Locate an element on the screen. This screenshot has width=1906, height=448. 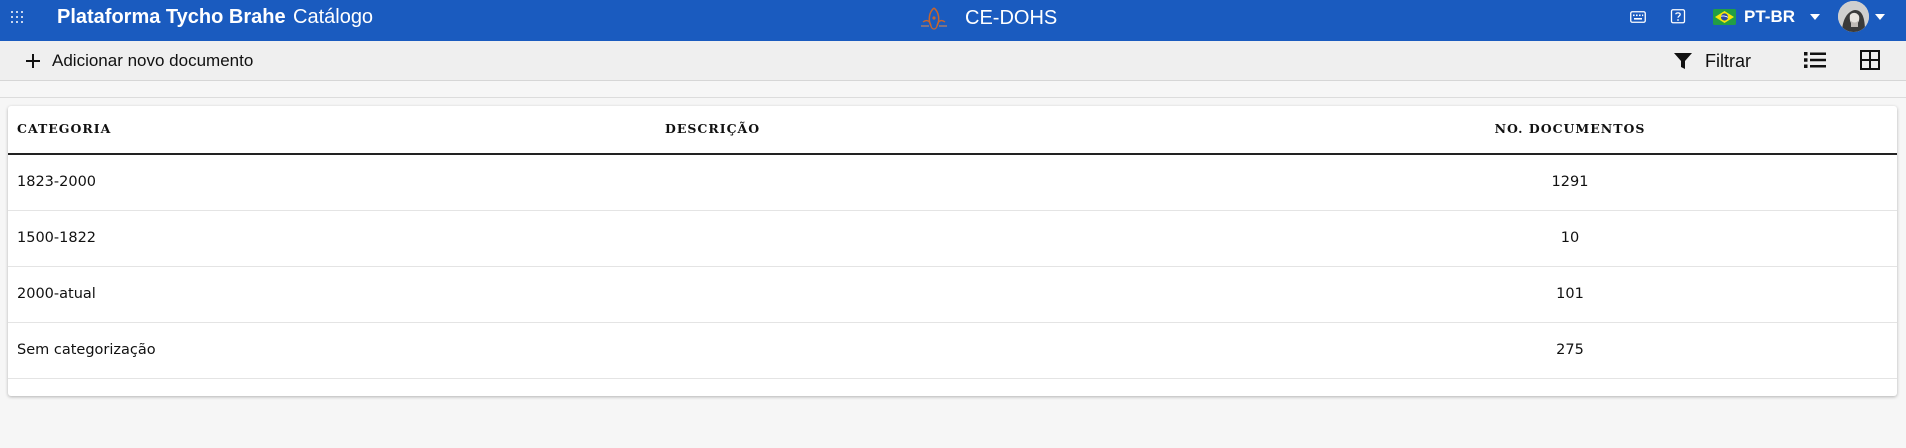
cell-documentos: 10 is located at coordinates (1570, 238).